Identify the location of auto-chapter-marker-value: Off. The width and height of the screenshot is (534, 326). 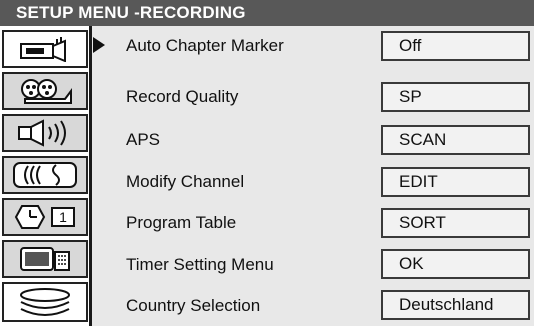
(455, 46).